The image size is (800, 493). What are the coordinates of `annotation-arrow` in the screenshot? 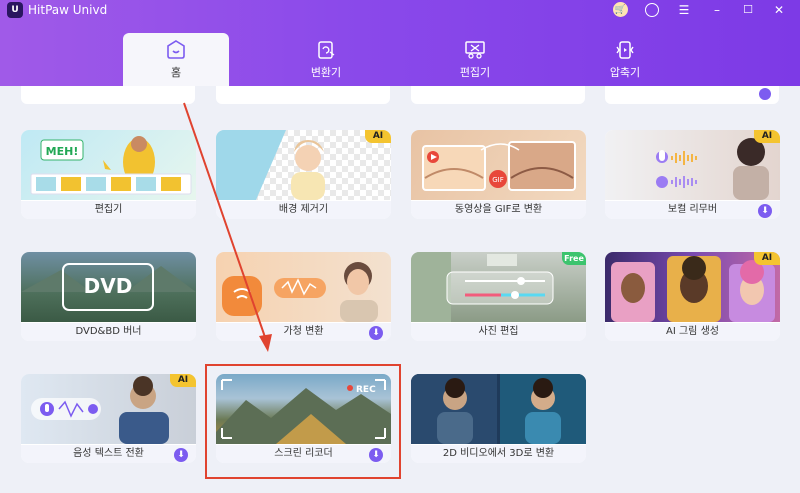 It's located at (227, 227).